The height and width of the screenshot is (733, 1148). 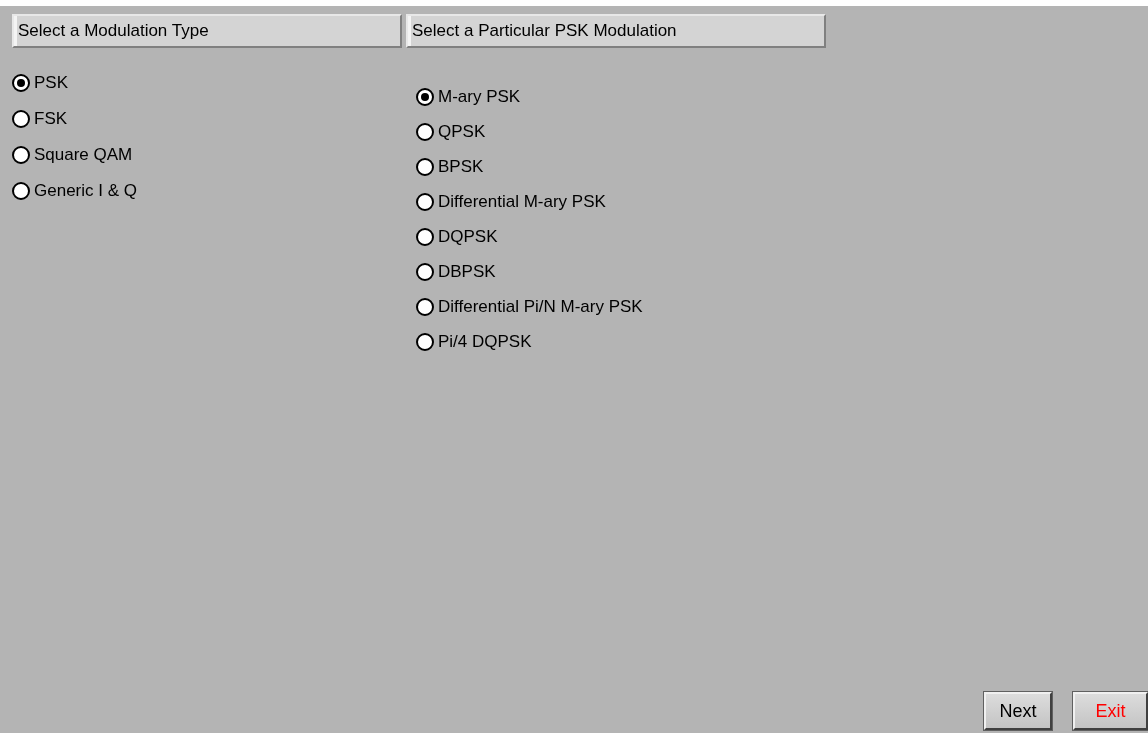 What do you see at coordinates (479, 96) in the screenshot?
I see `option-label: M-ary PSK` at bounding box center [479, 96].